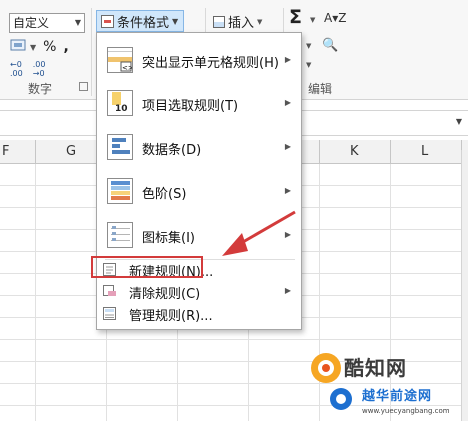  Describe the element at coordinates (109, 290) in the screenshot. I see `clear-rules-icon` at that location.